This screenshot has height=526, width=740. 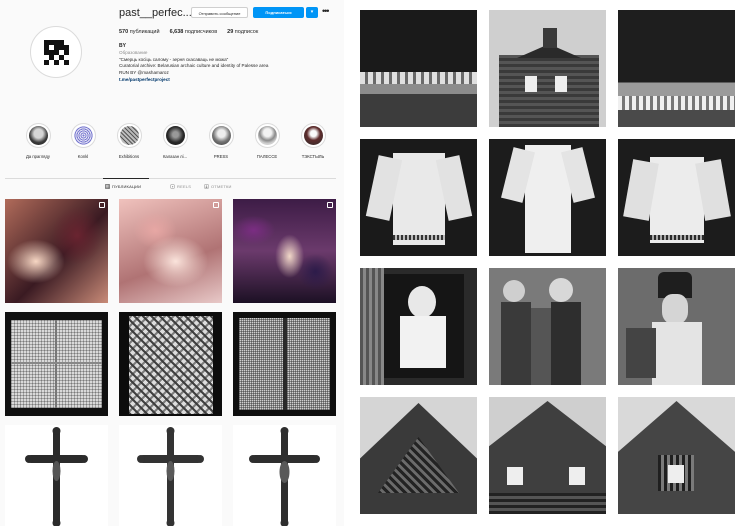 I want to click on grid-icon, so click(x=107, y=186).